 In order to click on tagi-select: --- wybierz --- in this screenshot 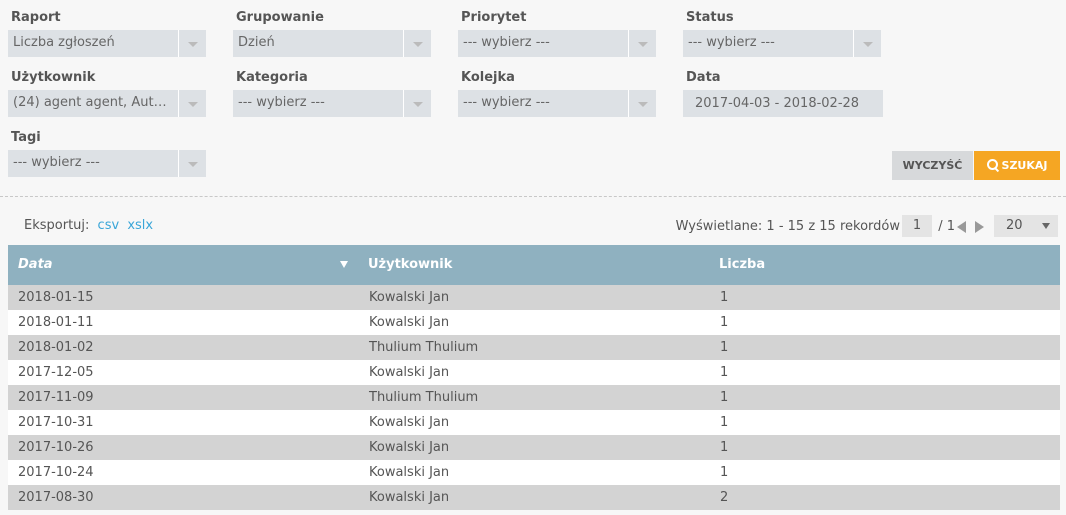, I will do `click(107, 163)`.